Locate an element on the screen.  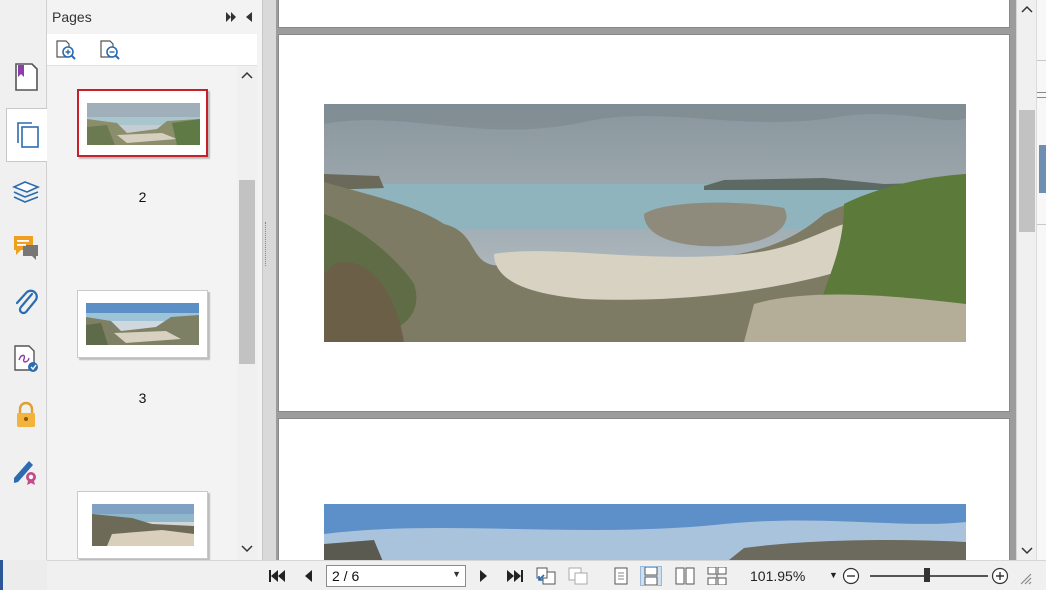
last-page-icon is located at coordinates (515, 576).